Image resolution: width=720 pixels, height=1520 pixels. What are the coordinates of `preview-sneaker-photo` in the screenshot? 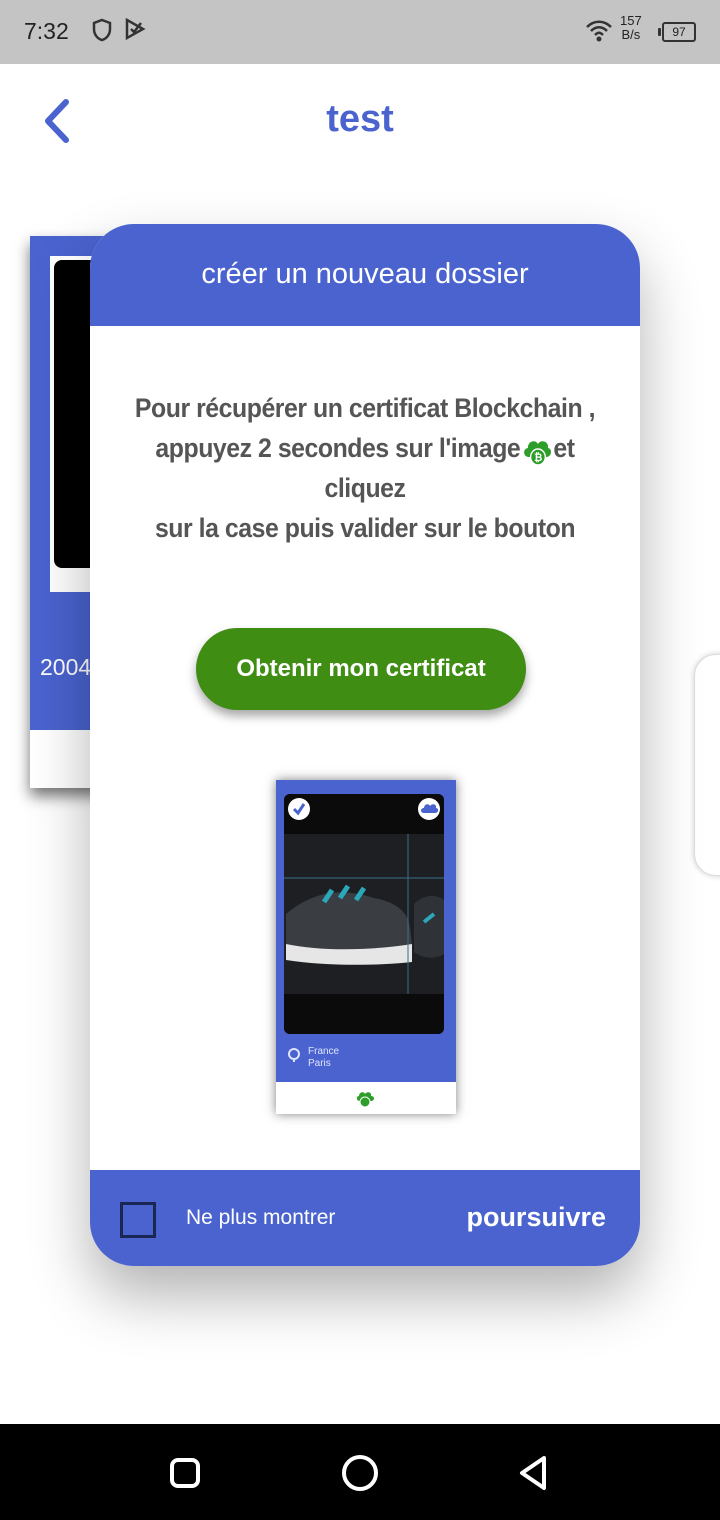 It's located at (364, 914).